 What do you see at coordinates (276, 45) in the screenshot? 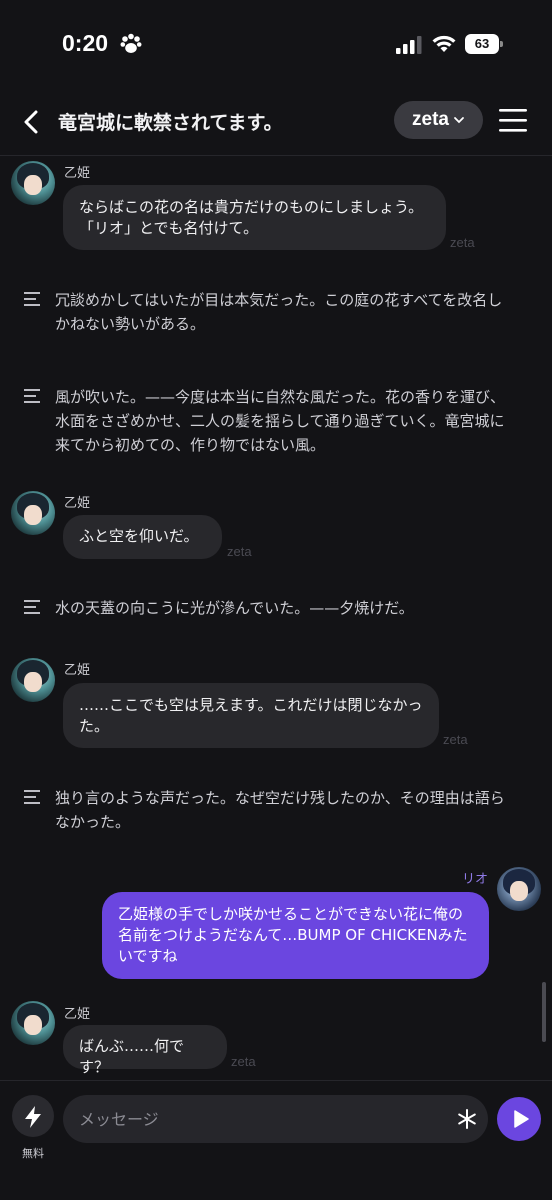
I see `status-bar: 0:20 63` at bounding box center [276, 45].